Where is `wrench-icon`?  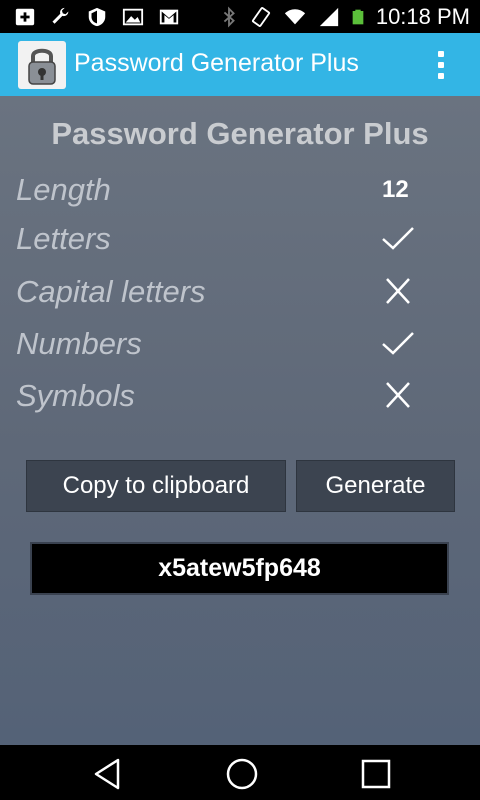
wrench-icon is located at coordinates (60, 15).